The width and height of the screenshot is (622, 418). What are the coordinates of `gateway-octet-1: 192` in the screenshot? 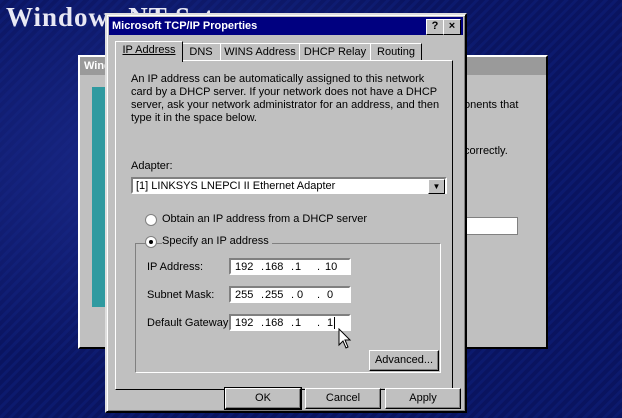 It's located at (244, 323).